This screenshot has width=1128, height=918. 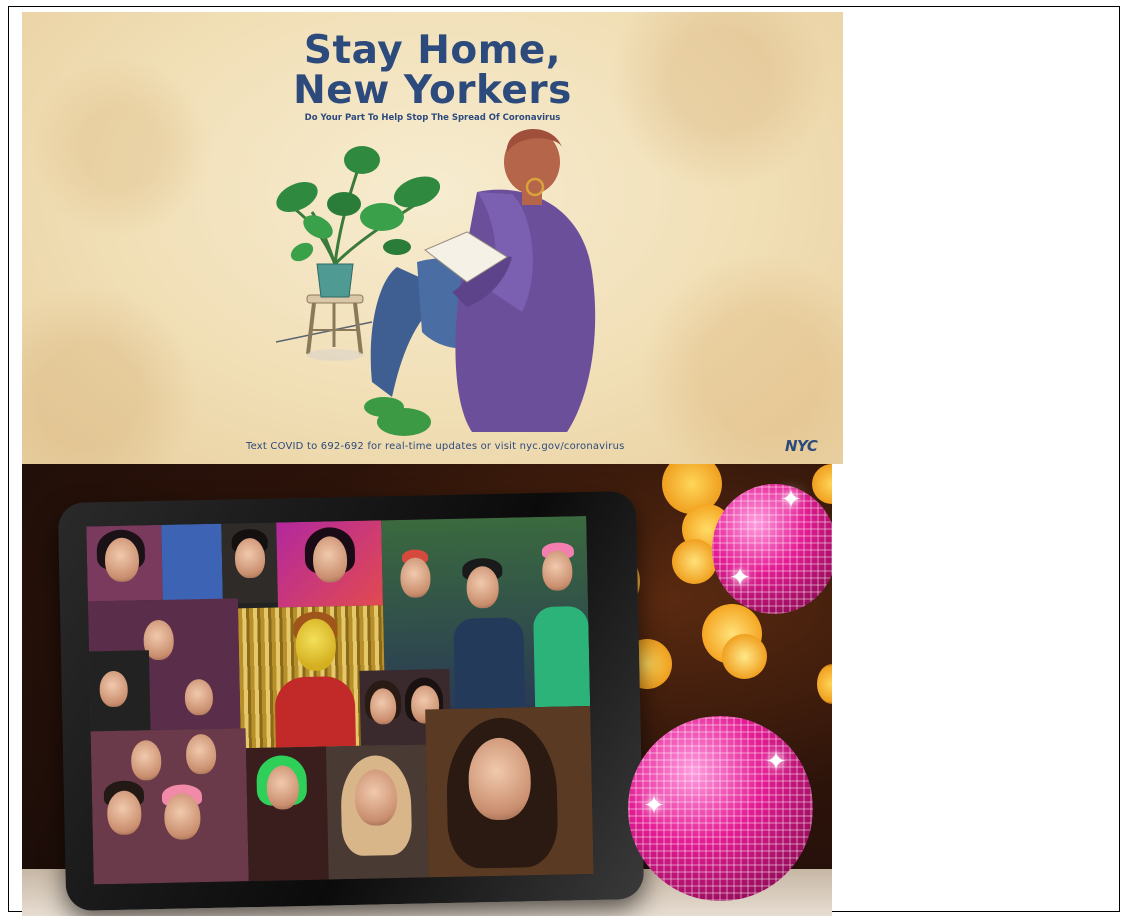 I want to click on disco-ball-icon, so click(x=772, y=549).